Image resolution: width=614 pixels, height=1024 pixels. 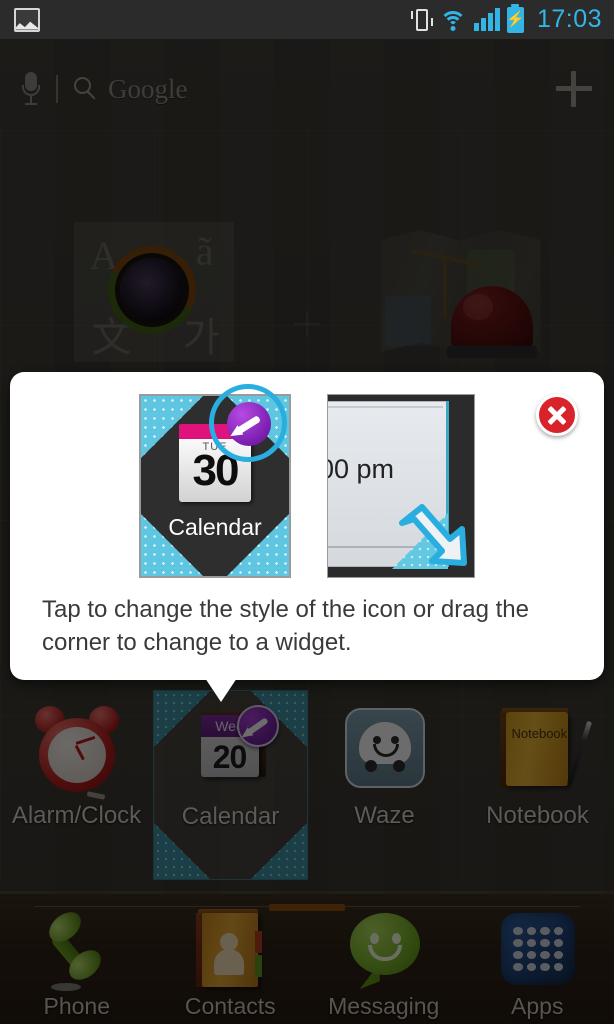 I want to click on highlight-ring, so click(x=248, y=423).